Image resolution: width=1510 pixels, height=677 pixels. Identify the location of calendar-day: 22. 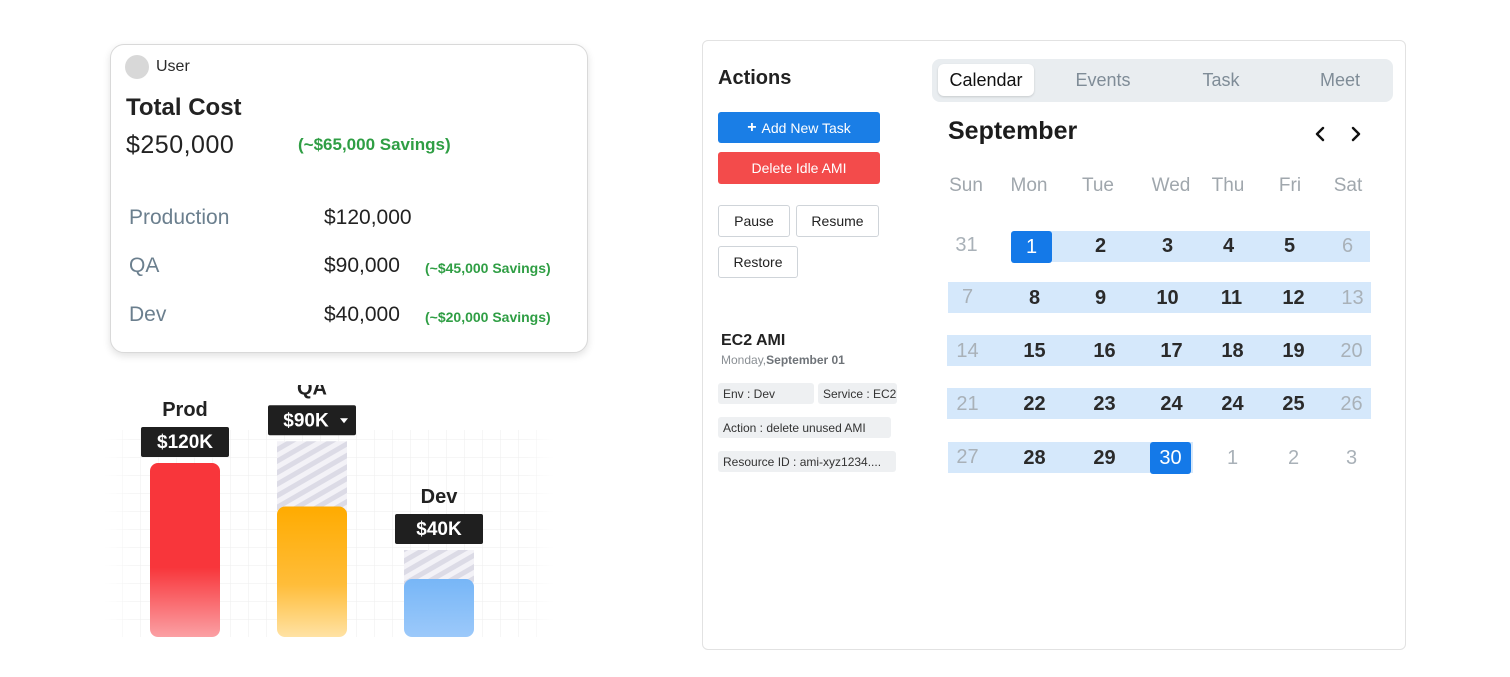
(1034, 404).